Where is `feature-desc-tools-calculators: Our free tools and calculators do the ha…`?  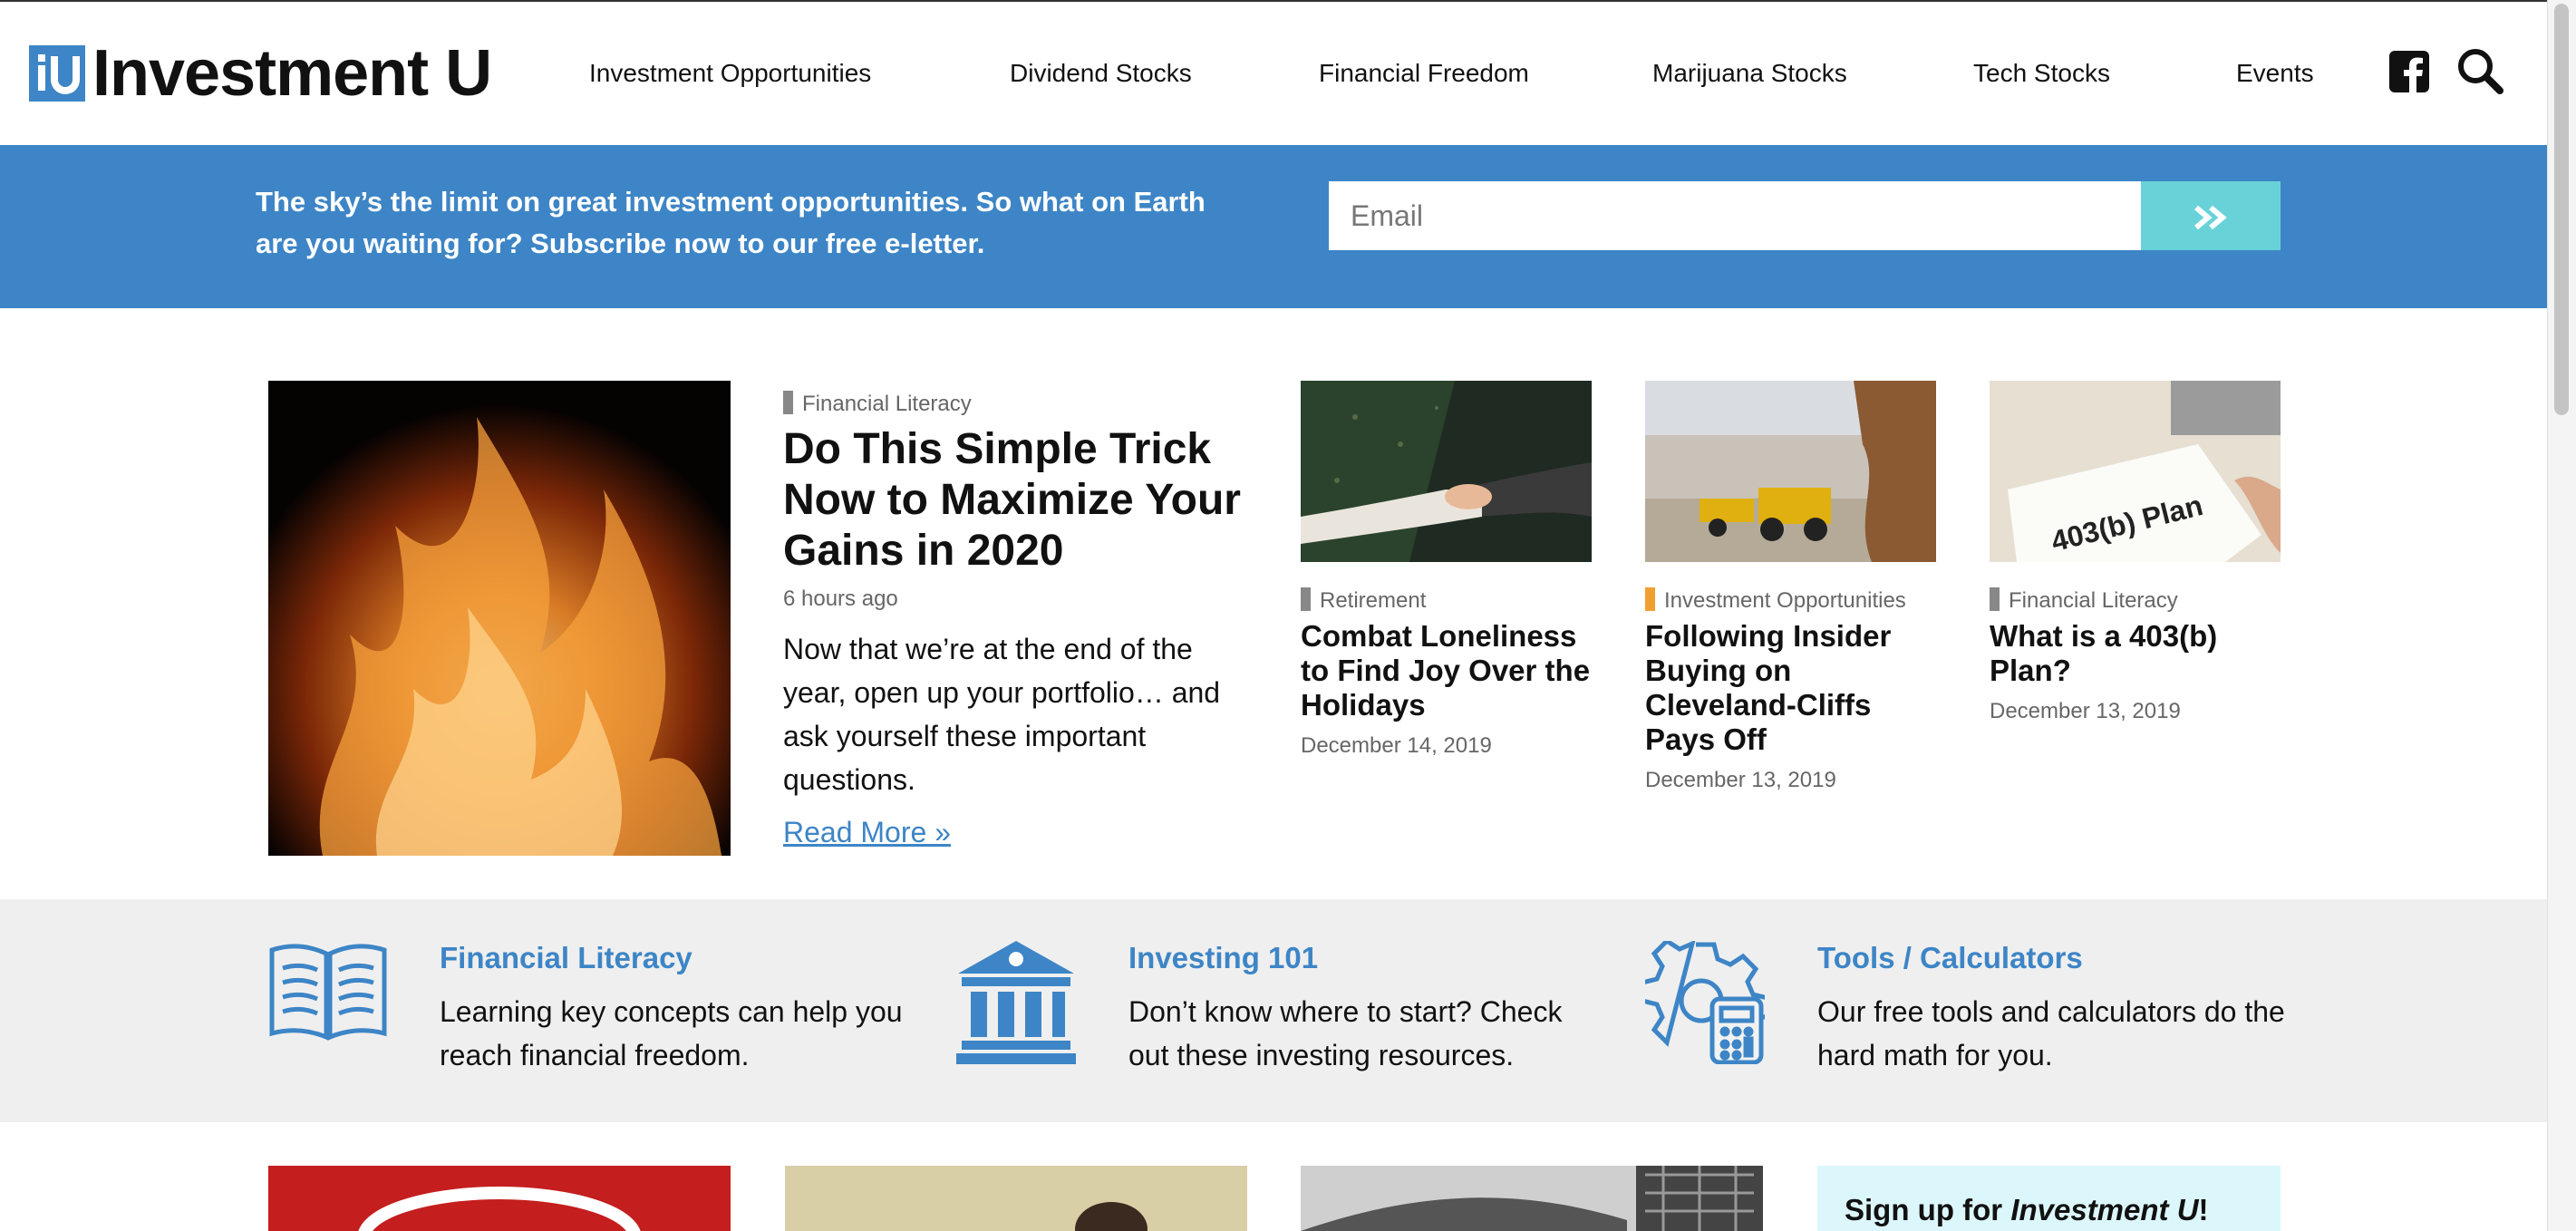
feature-desc-tools-calculators: Our free tools and calculators do the ha… is located at coordinates (2051, 1033).